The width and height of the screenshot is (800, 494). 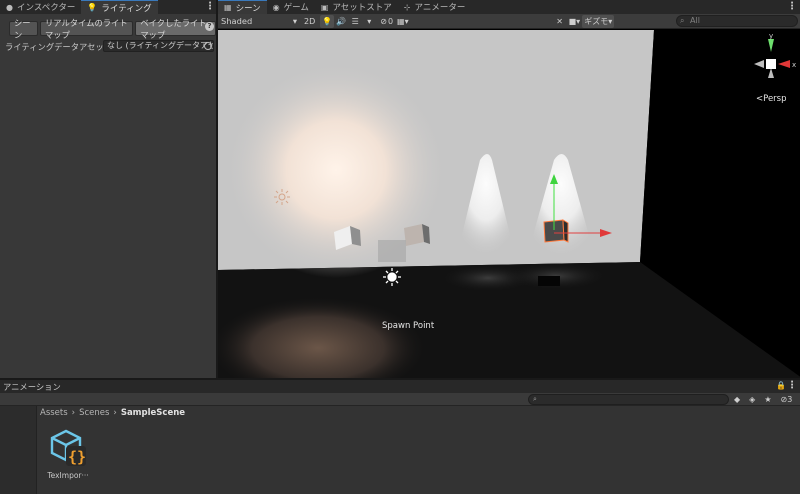 I want to click on persp-label: <Persp, so click(x=771, y=99).